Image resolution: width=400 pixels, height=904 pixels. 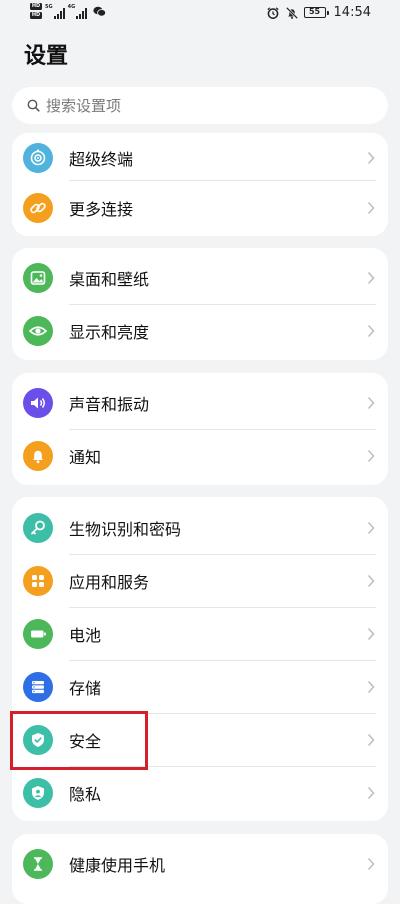 I want to click on settings-group-health: 健康使用手机, so click(x=200, y=869).